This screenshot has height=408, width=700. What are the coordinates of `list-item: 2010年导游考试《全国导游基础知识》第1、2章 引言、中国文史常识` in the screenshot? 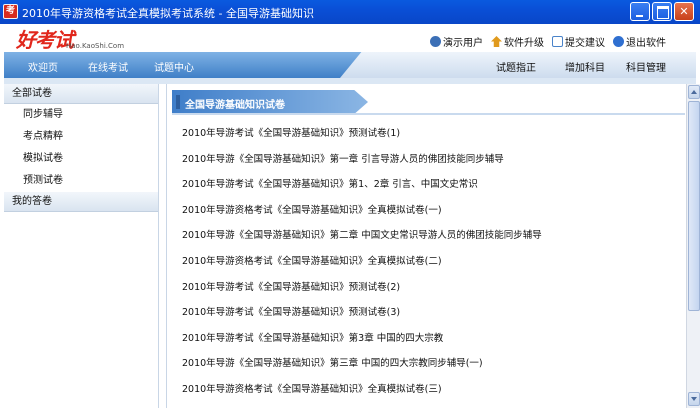 It's located at (432, 185).